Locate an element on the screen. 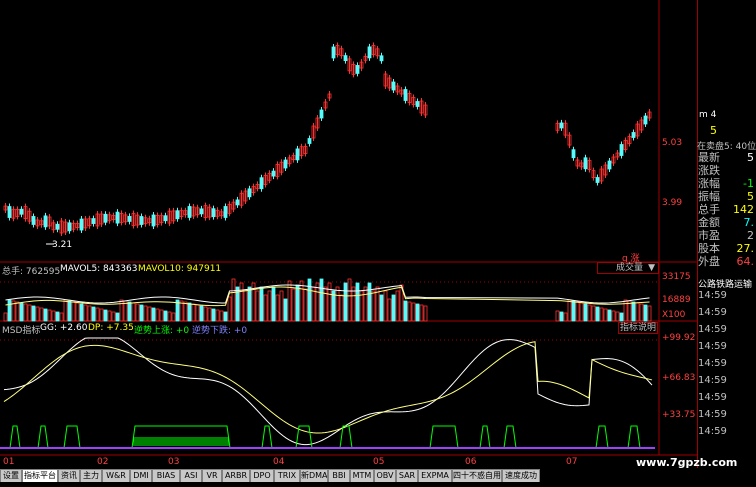 This screenshot has height=487, width=756. watermark: www.7gpzb.com is located at coordinates (687, 462).